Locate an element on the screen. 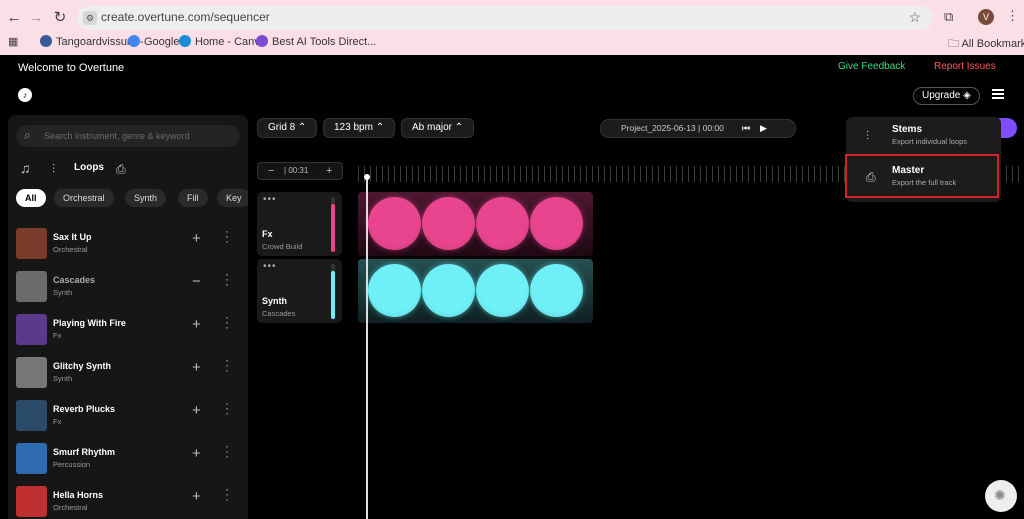  profile-avatar: V is located at coordinates (986, 17).